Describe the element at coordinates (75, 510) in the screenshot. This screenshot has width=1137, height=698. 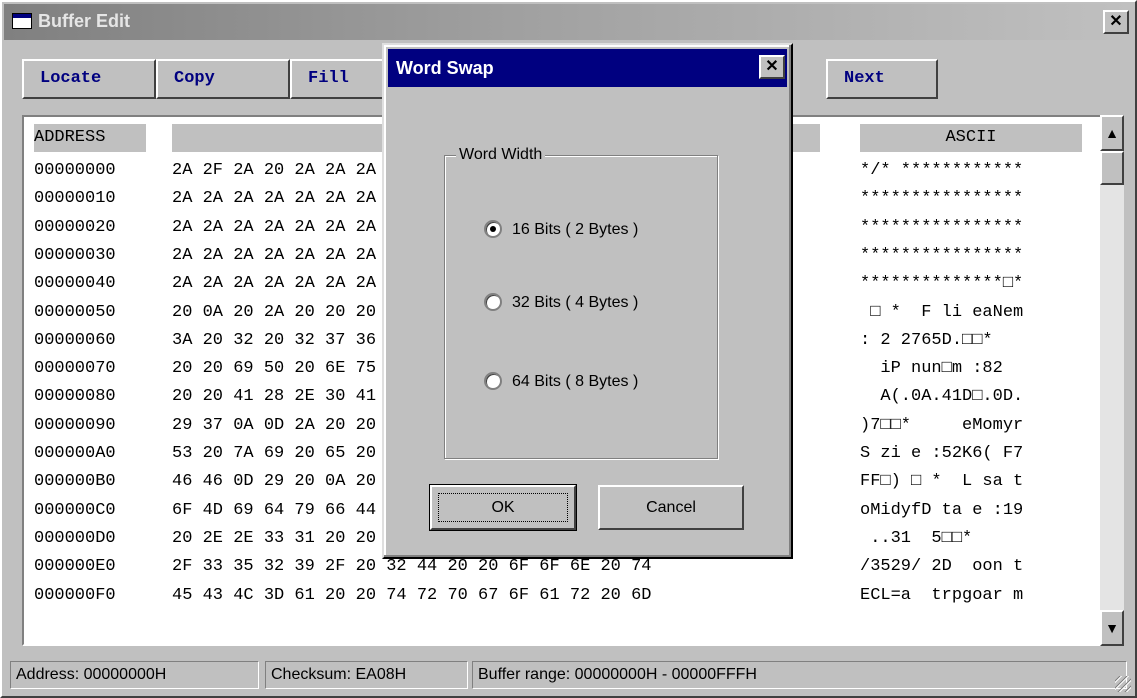
I see `address-cell: 000000C0` at that location.